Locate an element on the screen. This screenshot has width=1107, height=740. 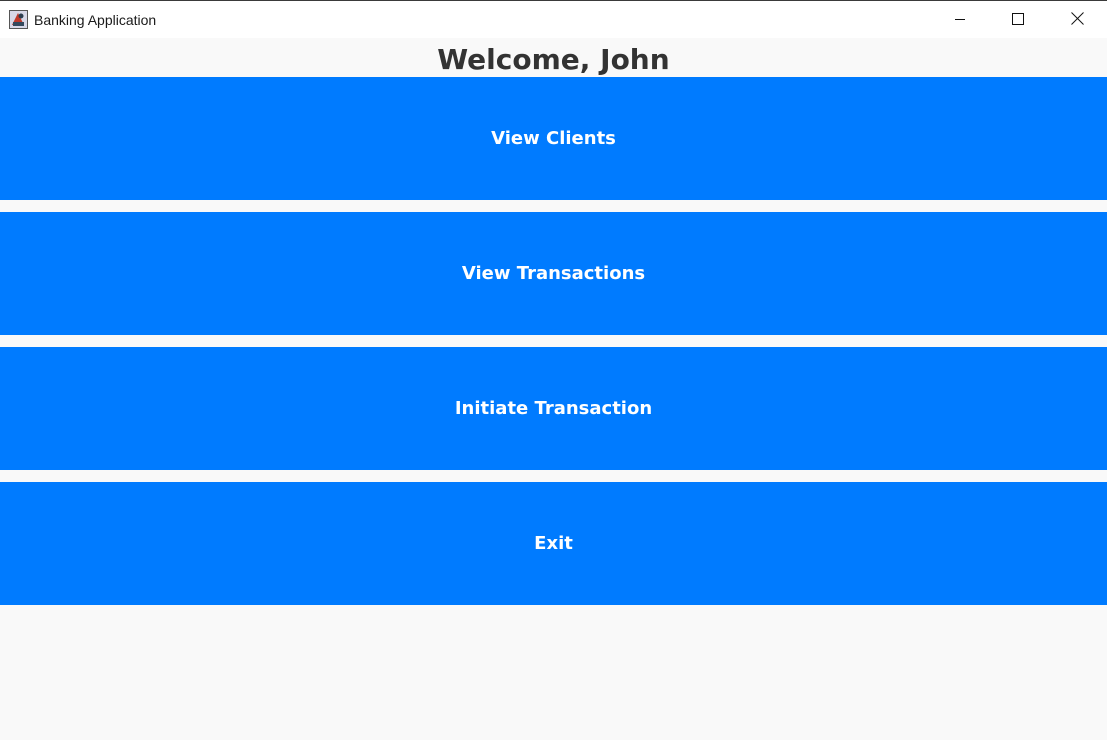
maximize-button is located at coordinates (1018, 19).